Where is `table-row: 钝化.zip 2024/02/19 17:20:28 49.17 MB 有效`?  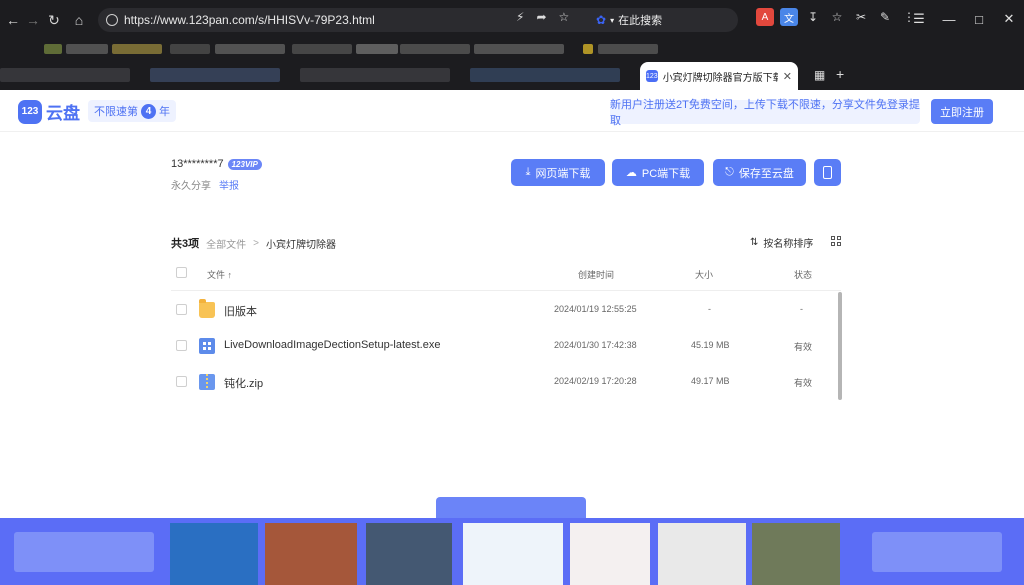
table-row: 钝化.zip 2024/02/19 17:20:28 49.17 MB 有效 is located at coordinates (506, 382).